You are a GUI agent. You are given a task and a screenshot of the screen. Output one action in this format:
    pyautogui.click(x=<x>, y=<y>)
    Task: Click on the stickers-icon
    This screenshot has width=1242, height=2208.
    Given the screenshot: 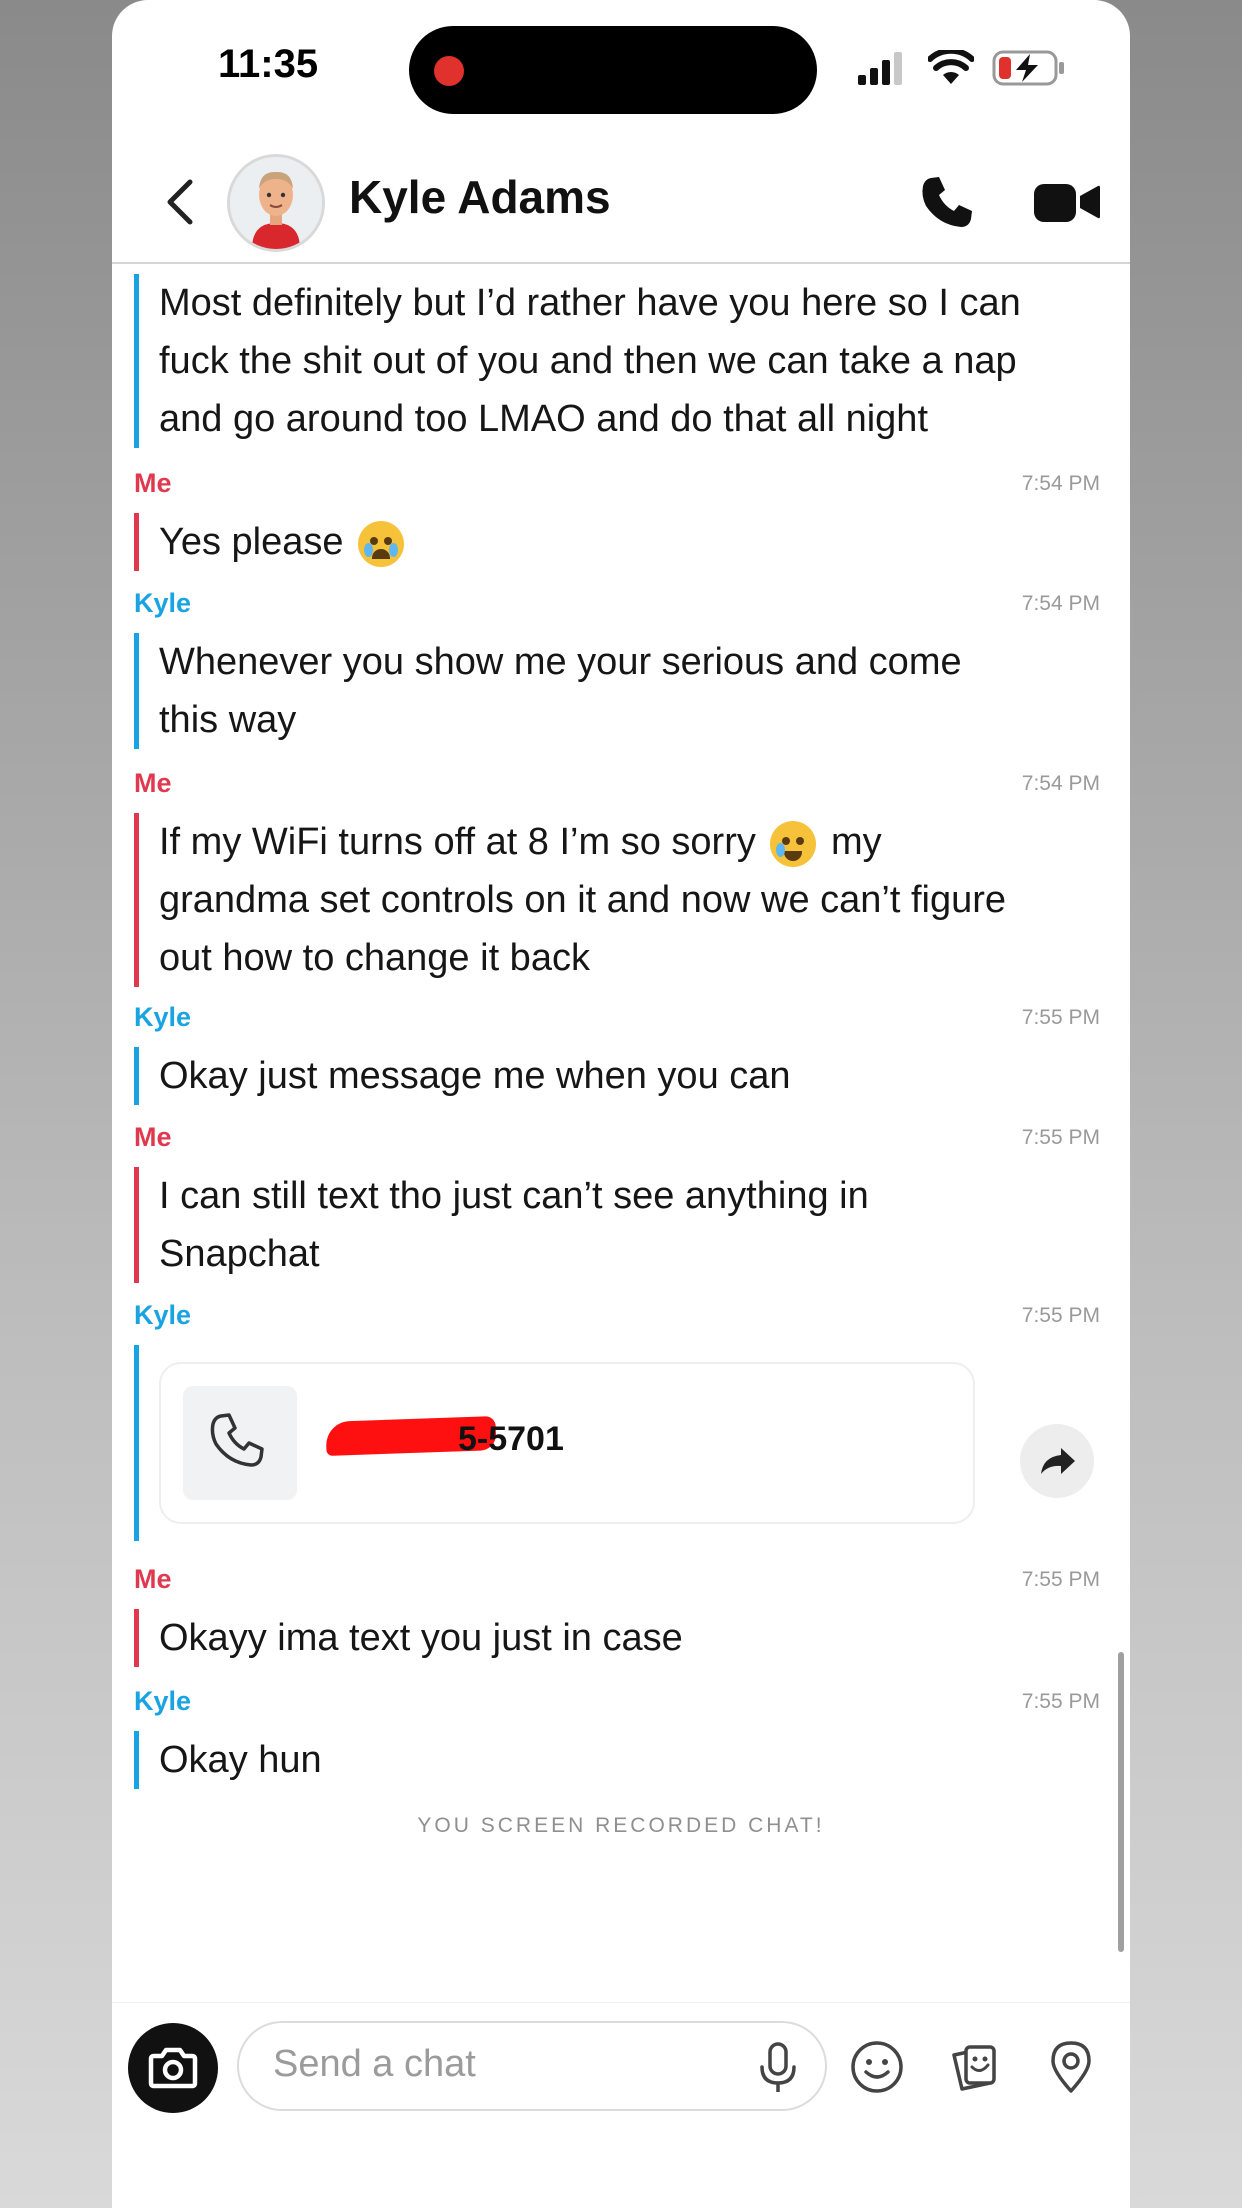 What is the action you would take?
    pyautogui.click(x=974, y=2067)
    